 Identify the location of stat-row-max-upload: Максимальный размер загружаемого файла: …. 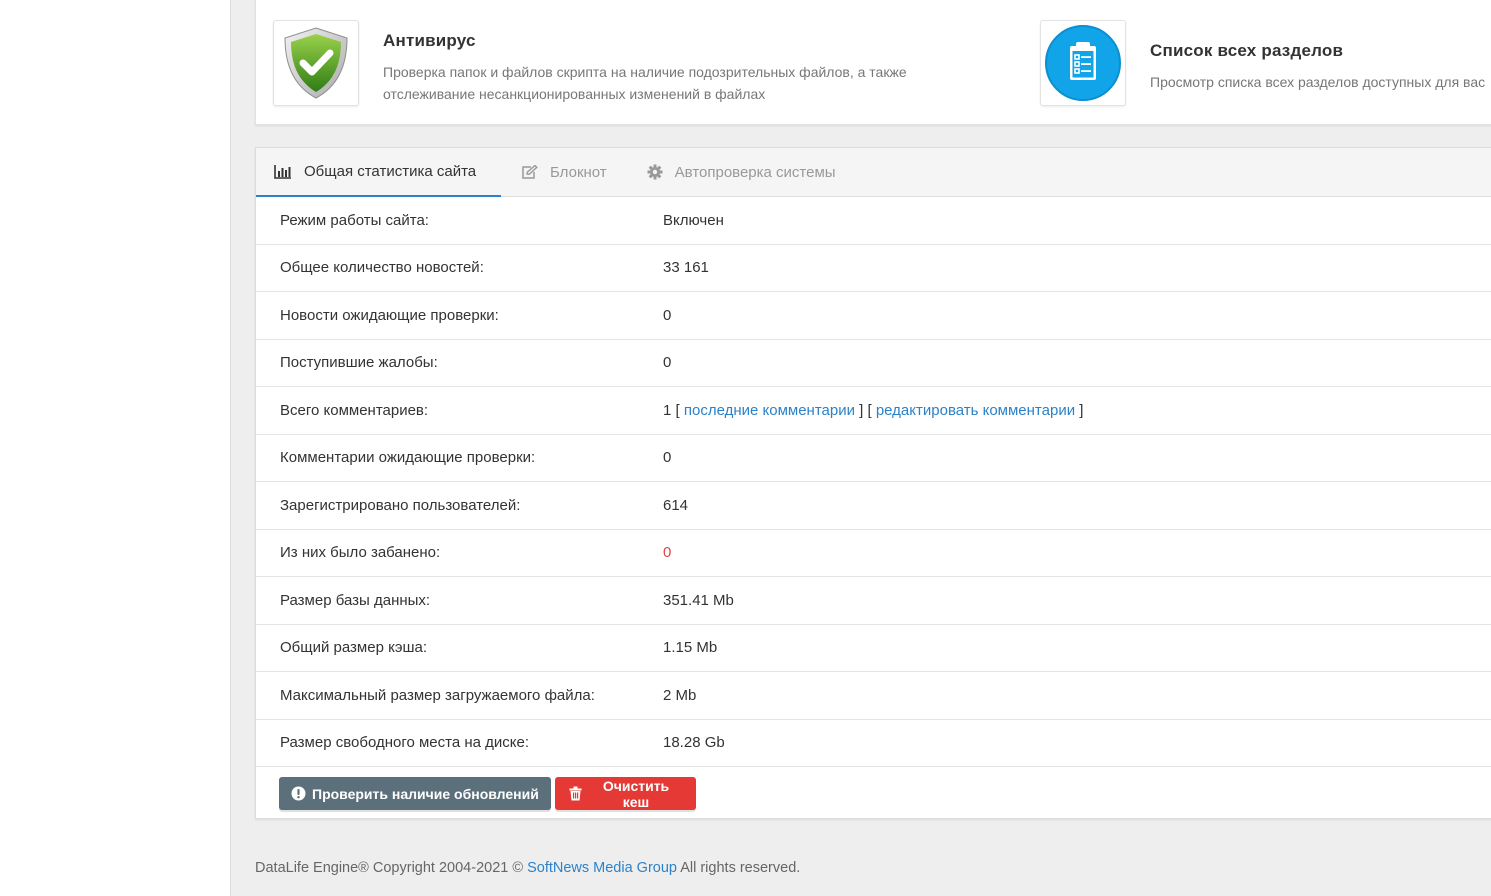
(873, 696).